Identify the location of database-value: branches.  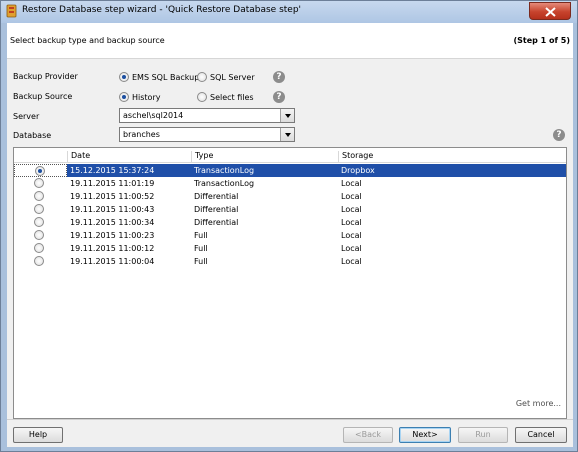
(141, 134).